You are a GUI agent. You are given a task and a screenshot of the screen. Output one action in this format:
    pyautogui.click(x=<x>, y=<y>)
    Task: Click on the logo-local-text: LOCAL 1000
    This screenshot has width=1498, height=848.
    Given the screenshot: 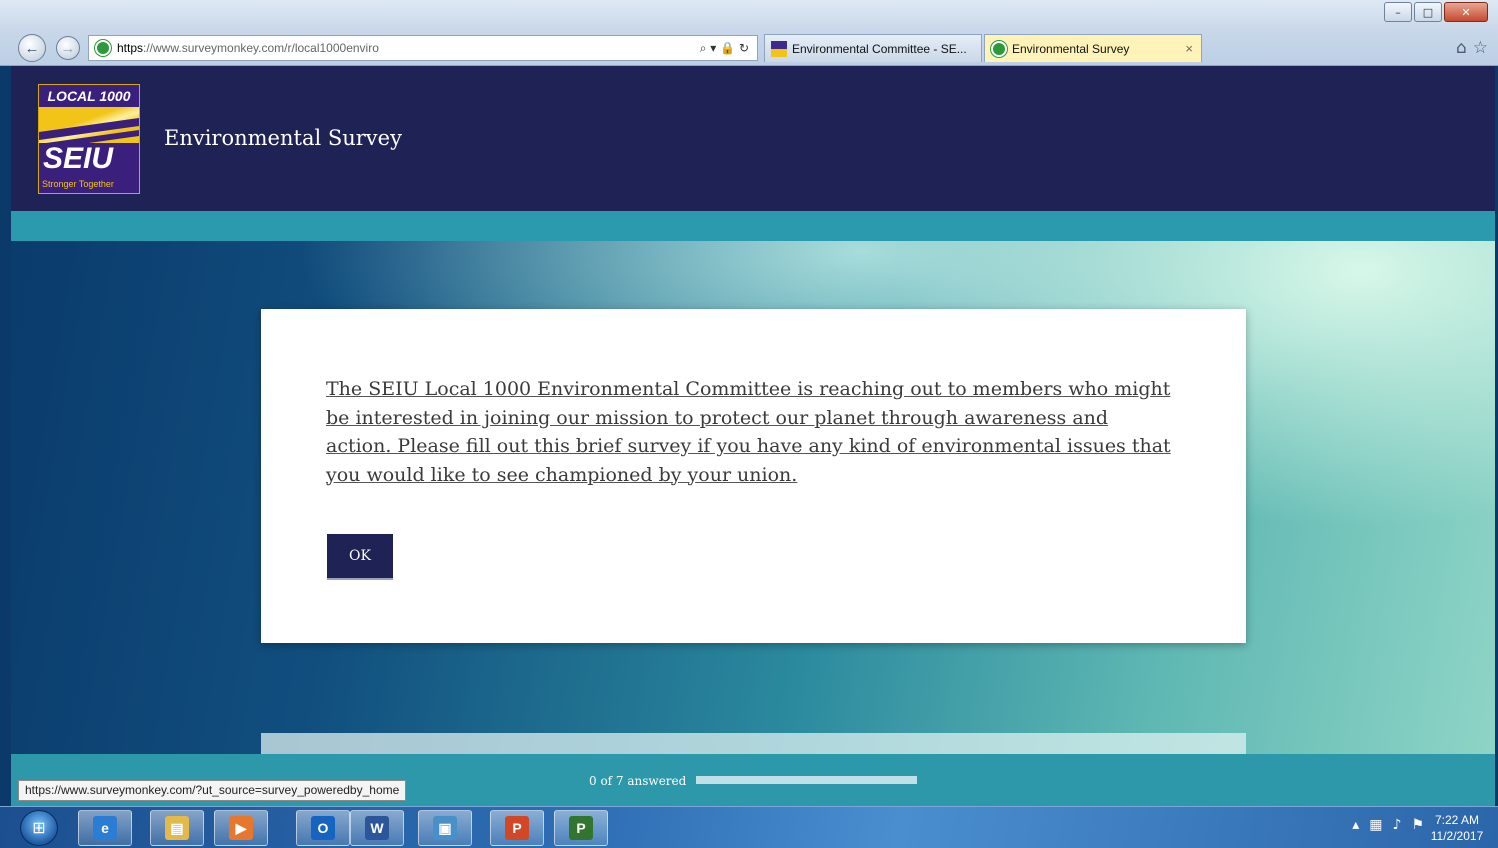 What is the action you would take?
    pyautogui.click(x=89, y=96)
    